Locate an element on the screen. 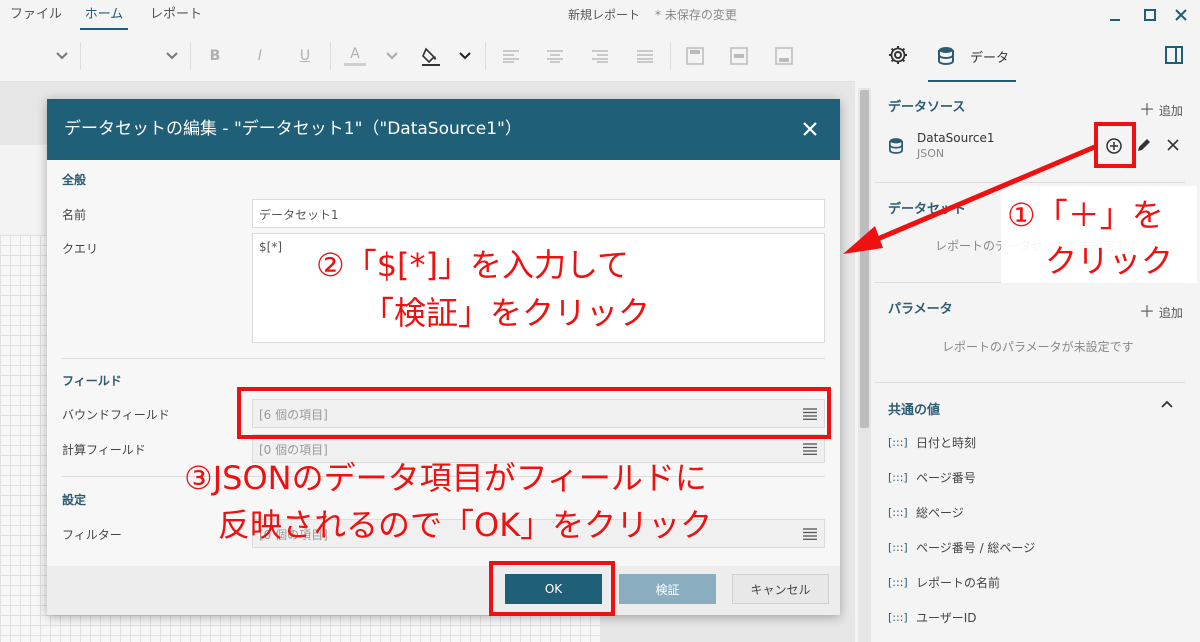  annotation-arrow is located at coordinates (970, 198).